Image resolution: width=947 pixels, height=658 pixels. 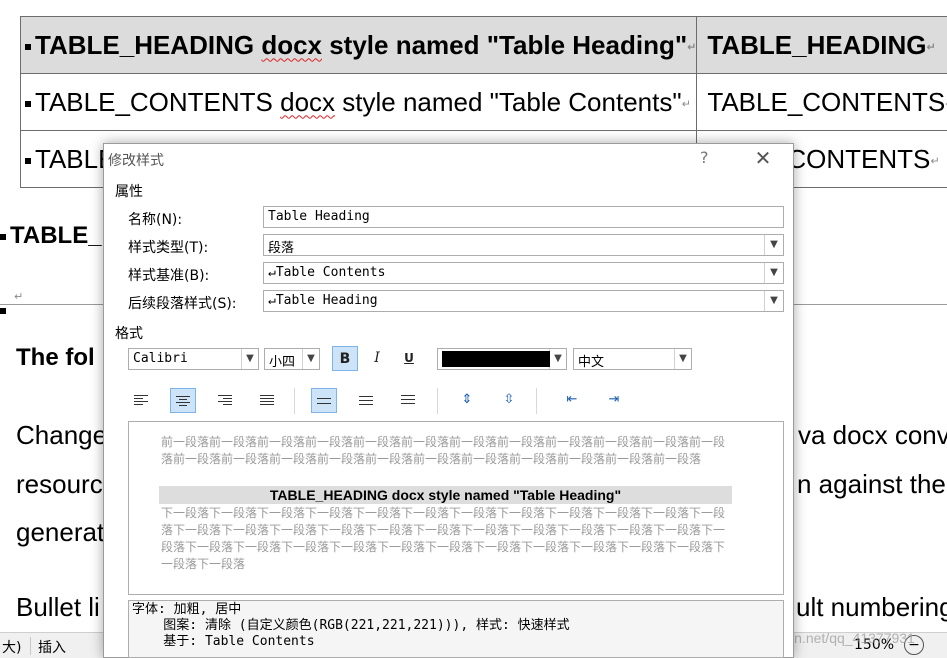 I want to click on single-spacing-icon, so click(x=324, y=400).